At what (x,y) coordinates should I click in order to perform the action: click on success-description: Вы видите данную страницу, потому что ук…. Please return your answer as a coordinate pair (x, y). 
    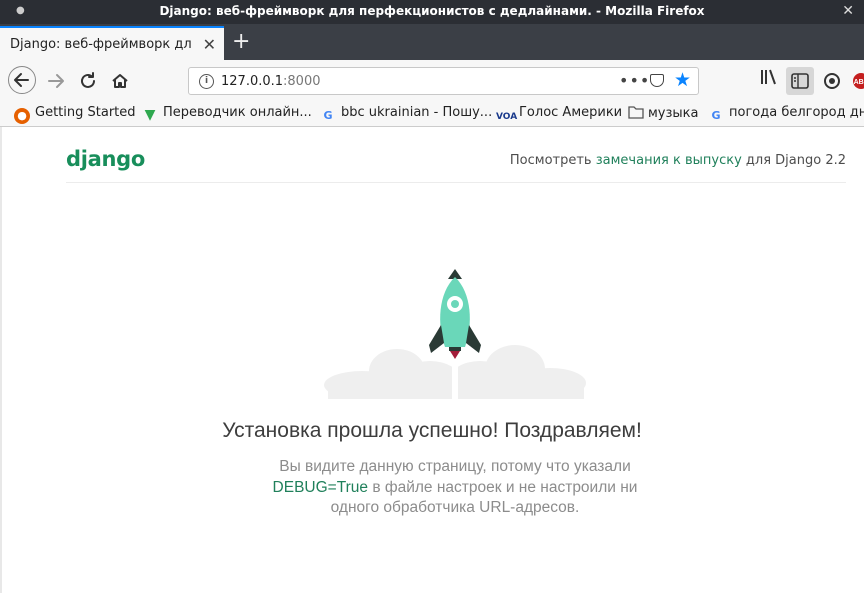
    Looking at the image, I should click on (455, 488).